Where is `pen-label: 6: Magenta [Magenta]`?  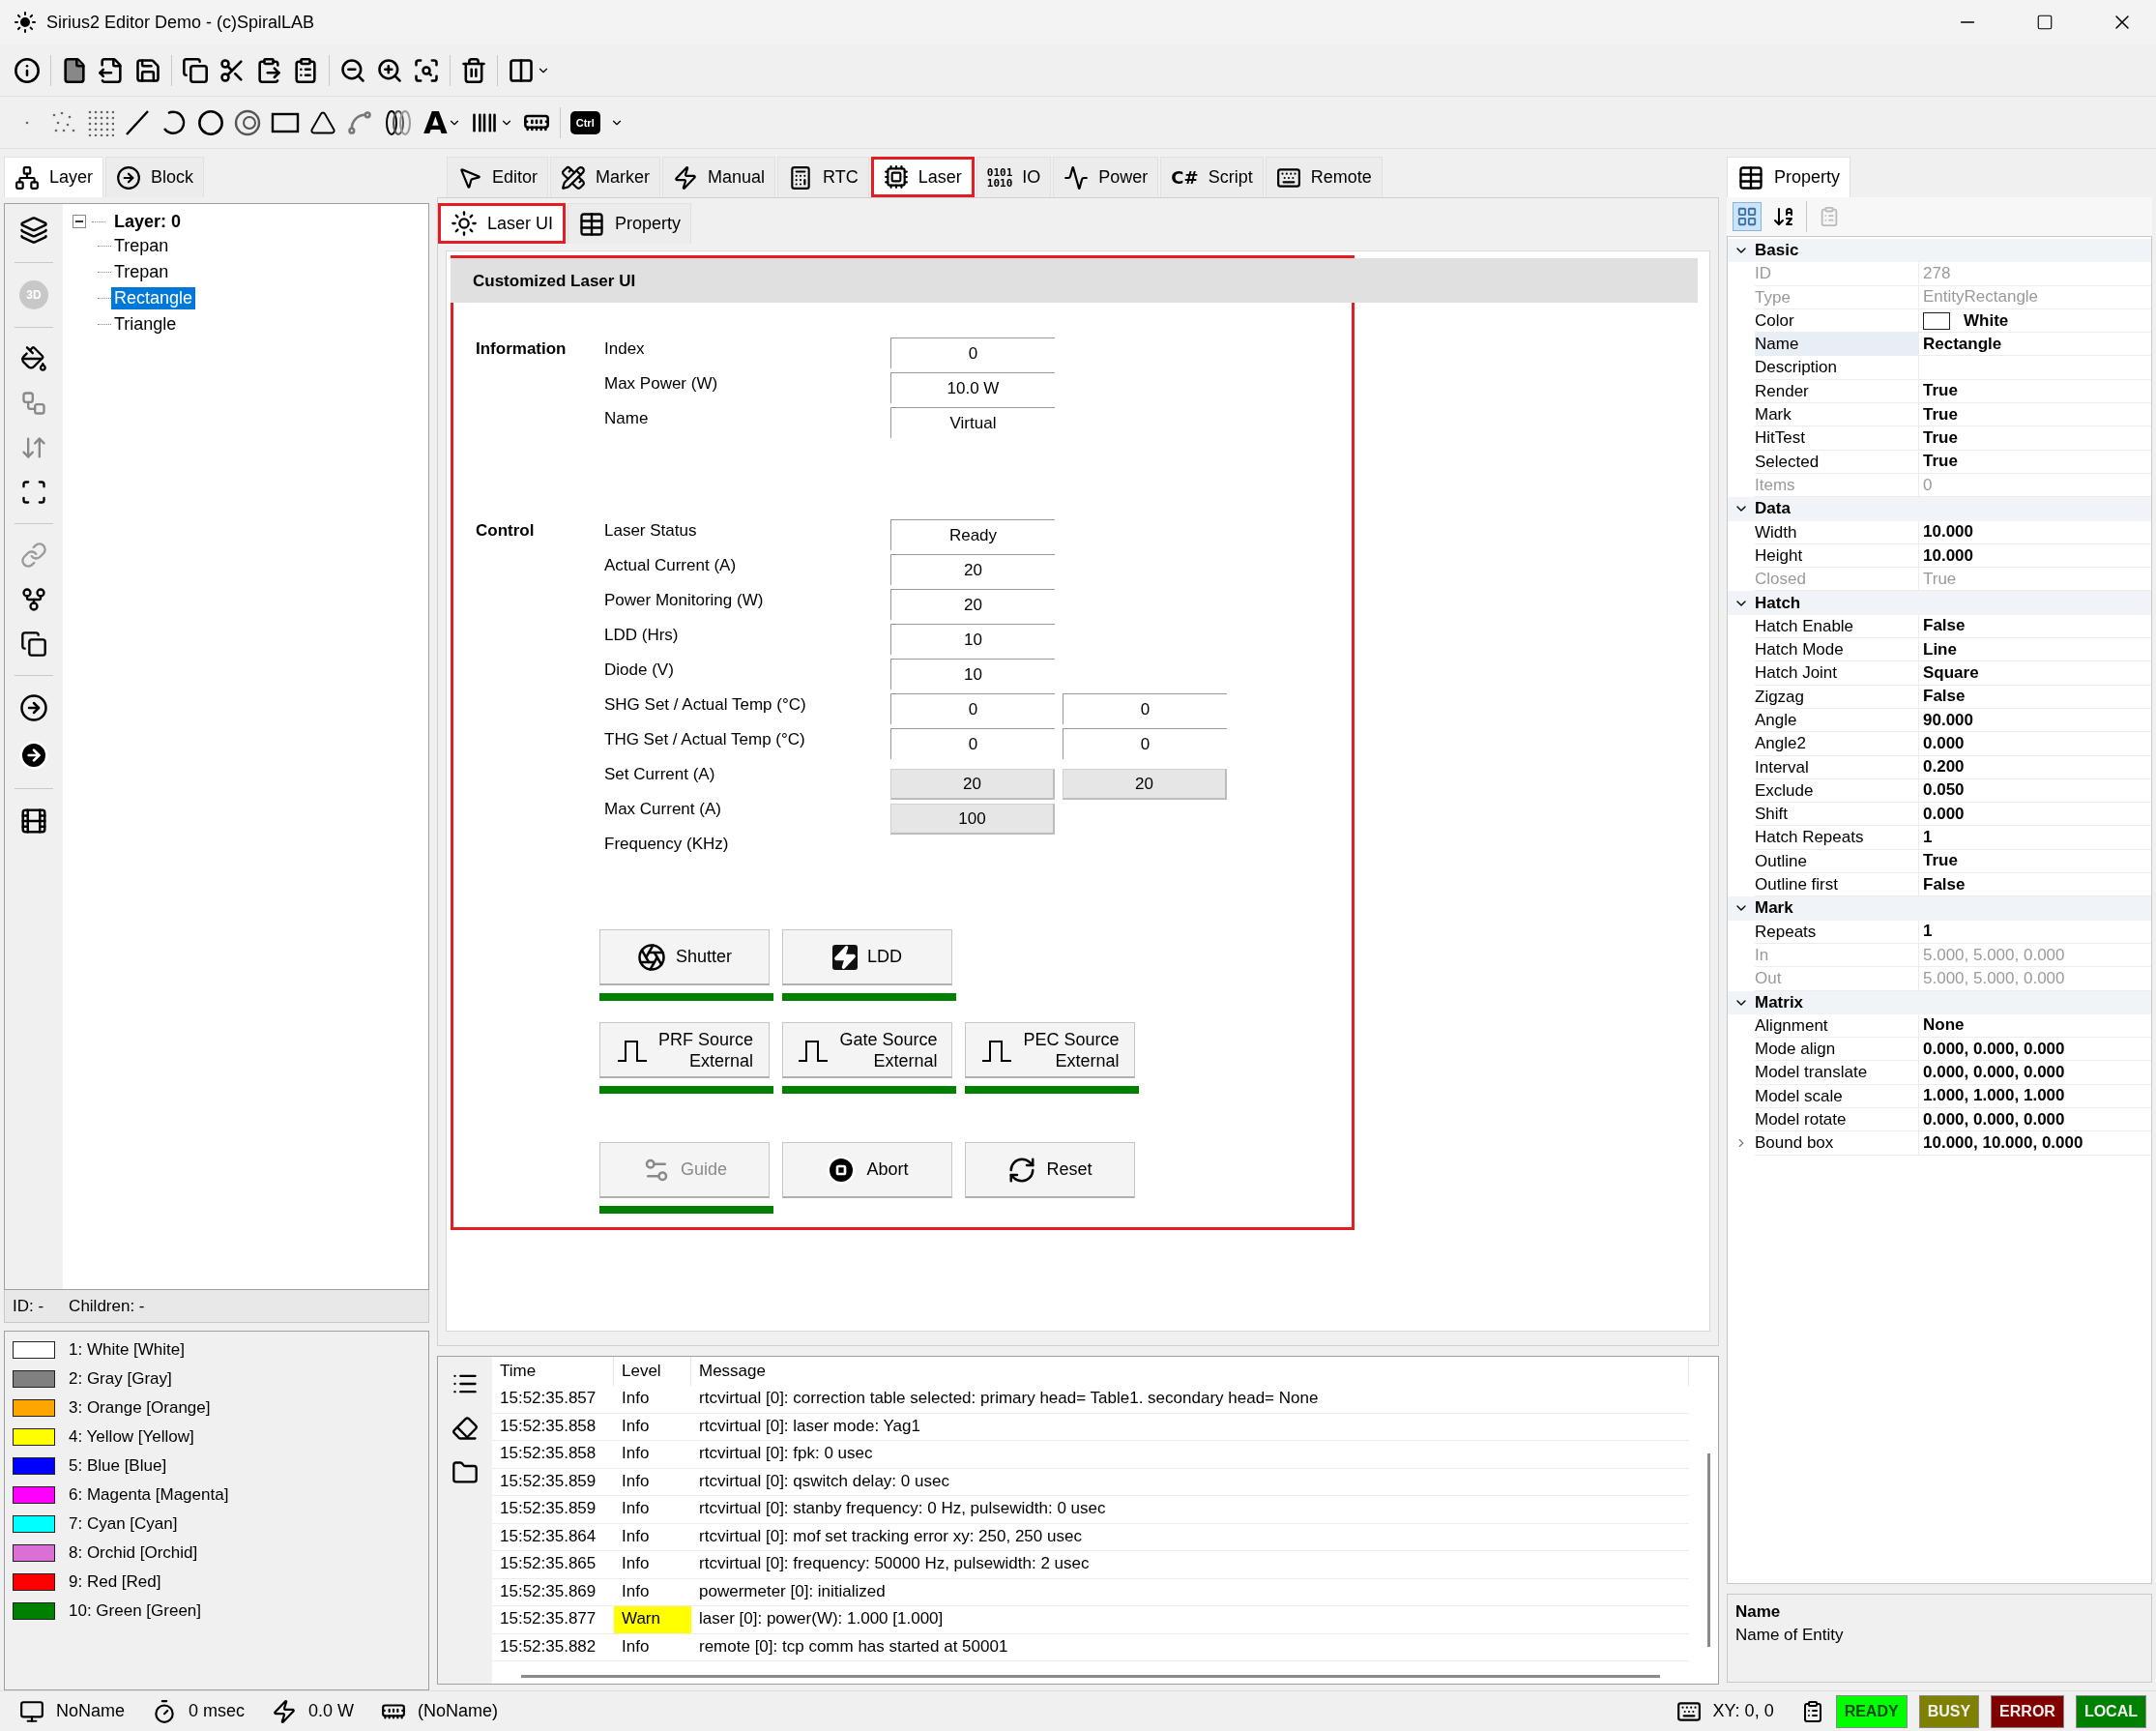
pen-label: 6: Magenta [Magenta] is located at coordinates (149, 1495).